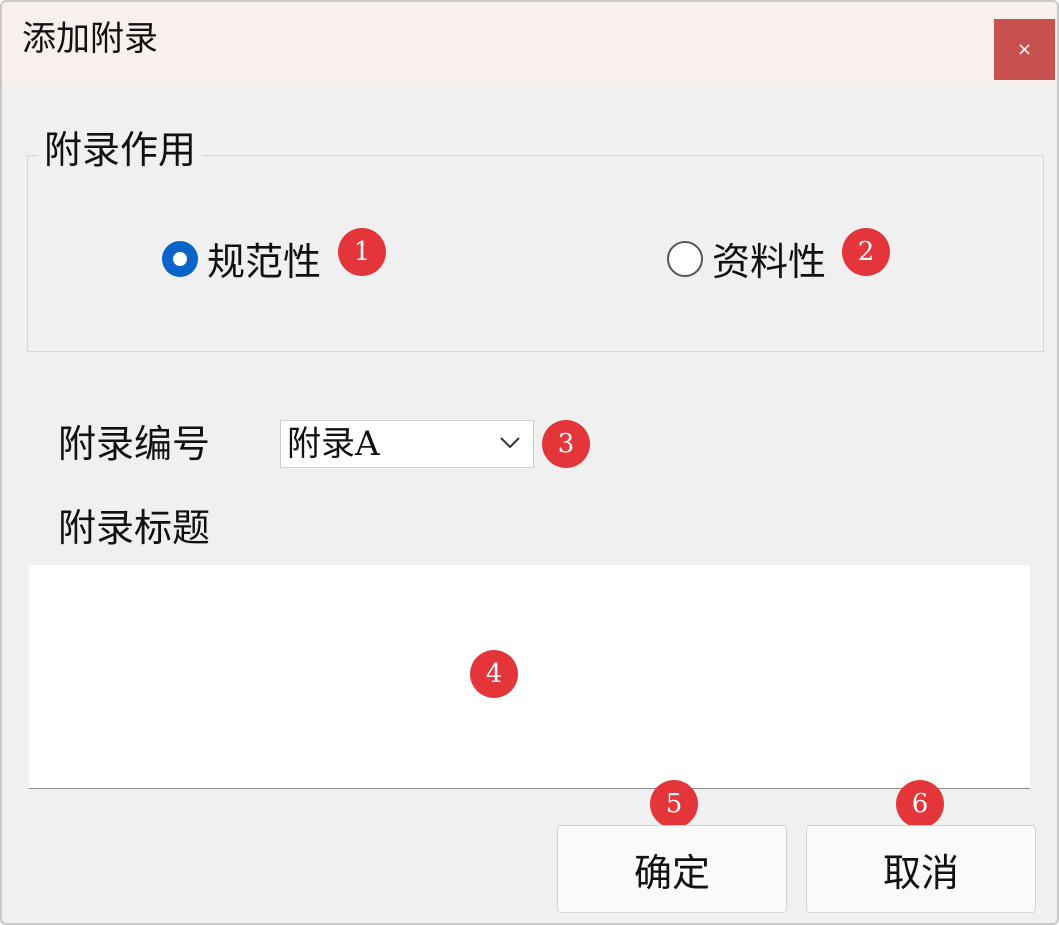 This screenshot has width=1059, height=925. What do you see at coordinates (333, 444) in the screenshot?
I see `appendix-number-value: 附录A` at bounding box center [333, 444].